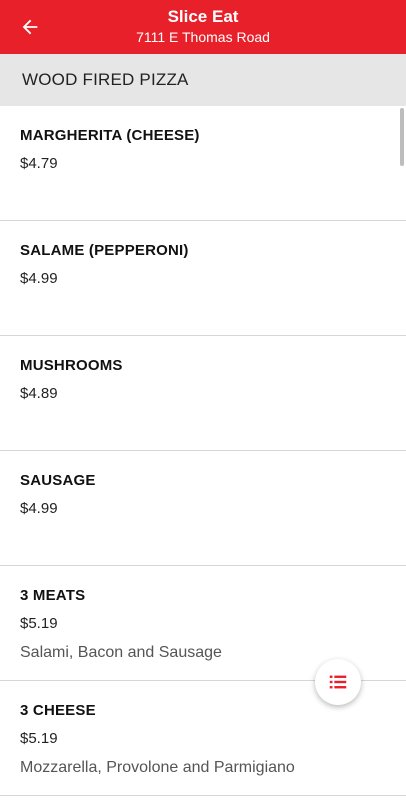 This screenshot has width=406, height=800. Describe the element at coordinates (110, 135) in the screenshot. I see `menu-item-name: MARGHERITA (CHEESE)` at that location.